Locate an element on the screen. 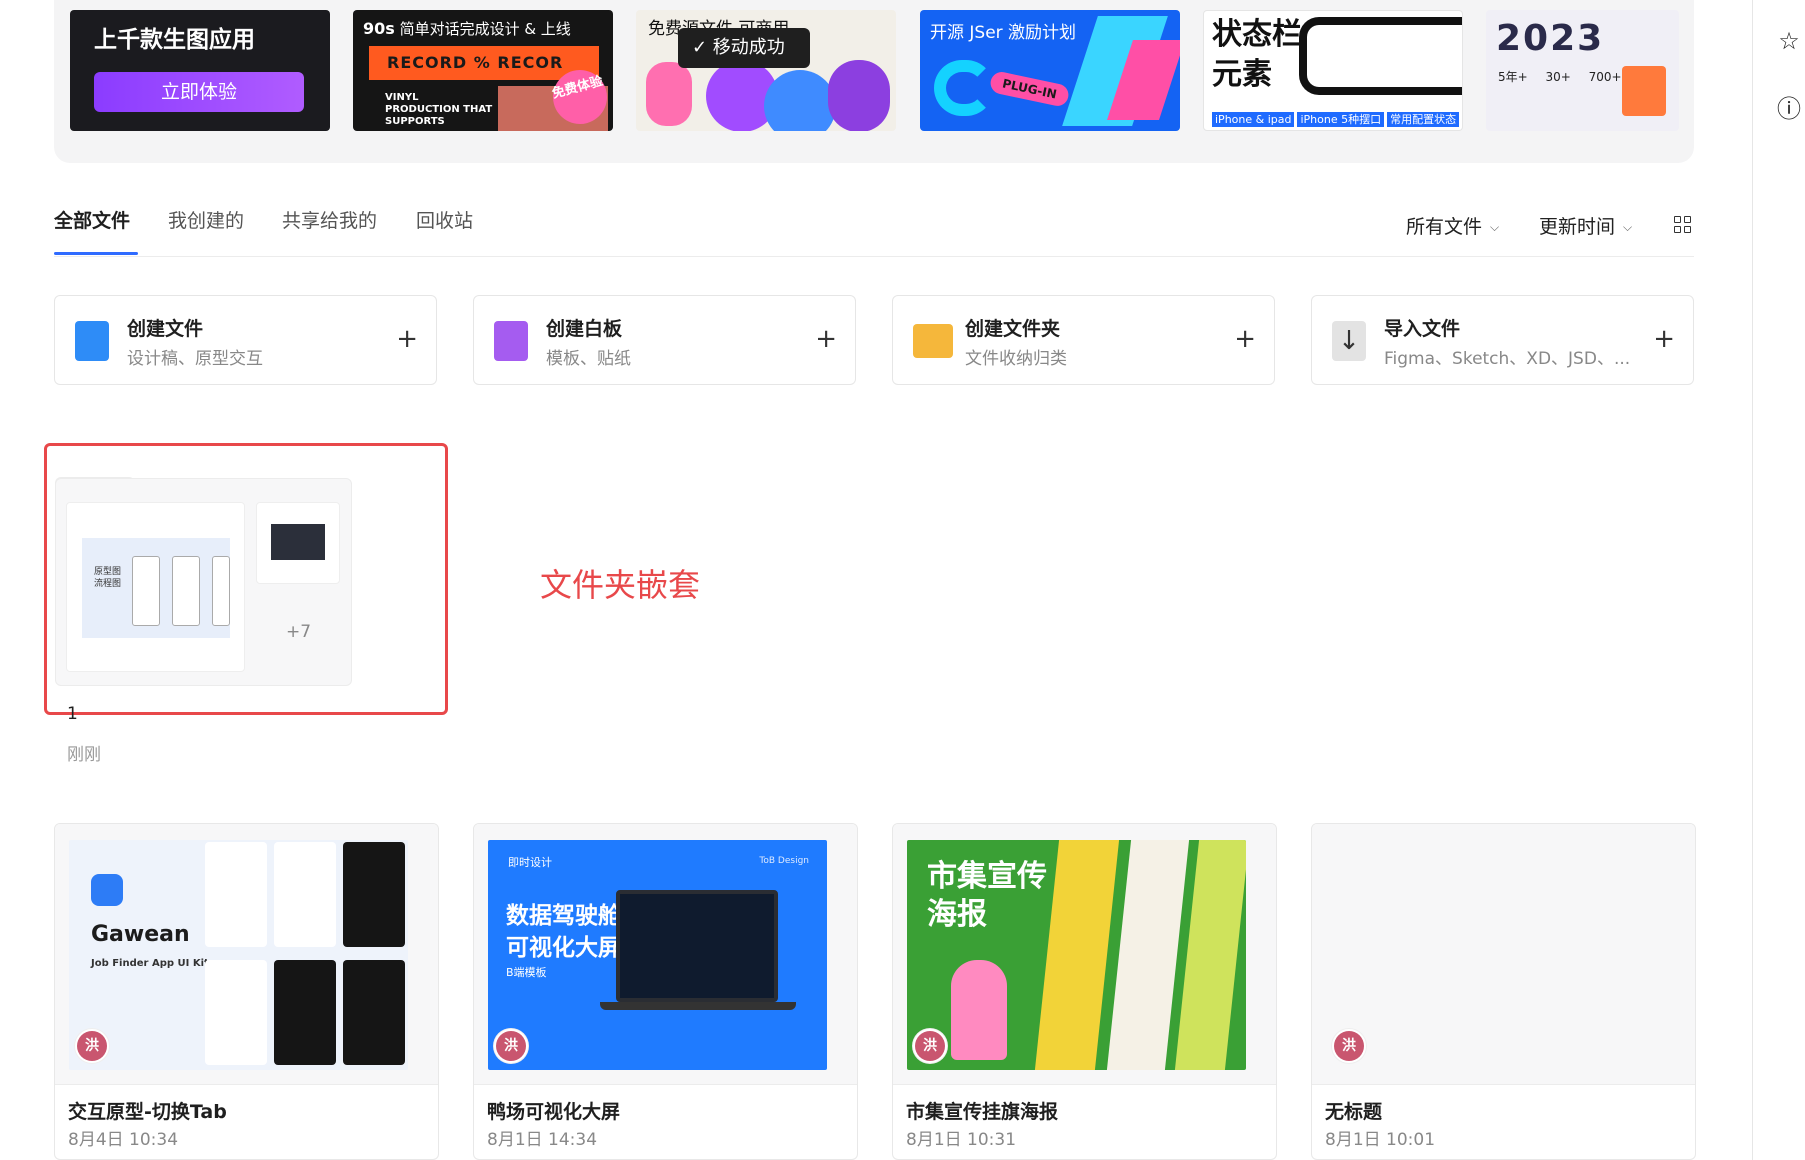 The width and height of the screenshot is (1805, 1160). banner-year: 2023 is located at coordinates (1550, 38).